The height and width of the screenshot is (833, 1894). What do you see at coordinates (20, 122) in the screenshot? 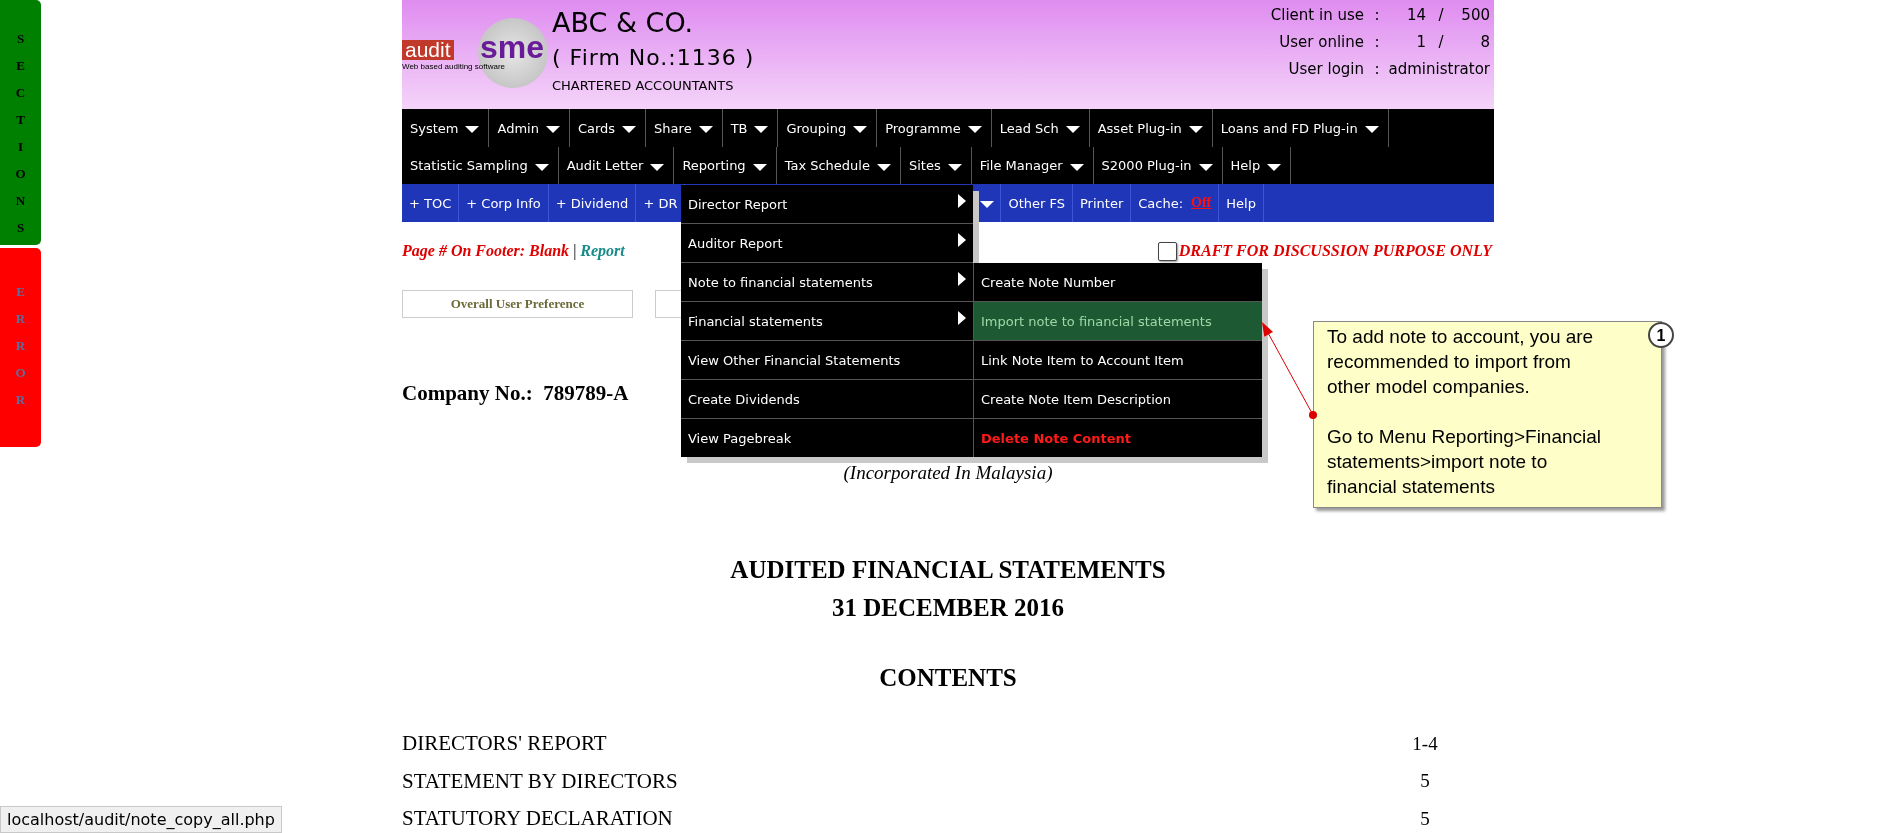
I see `side-tab: SECTIONS` at bounding box center [20, 122].